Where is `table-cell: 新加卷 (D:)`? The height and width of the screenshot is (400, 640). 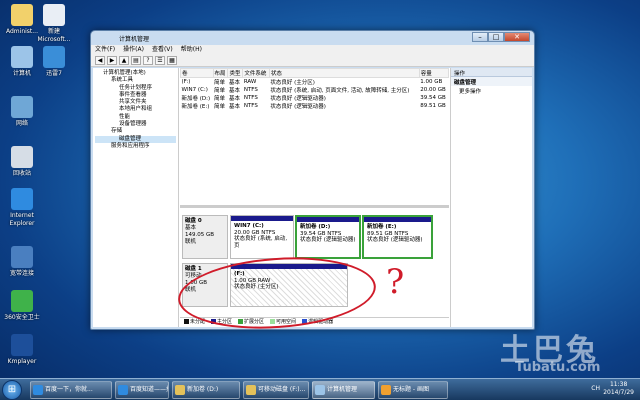 table-cell: 新加卷 (D:) is located at coordinates (196, 99).